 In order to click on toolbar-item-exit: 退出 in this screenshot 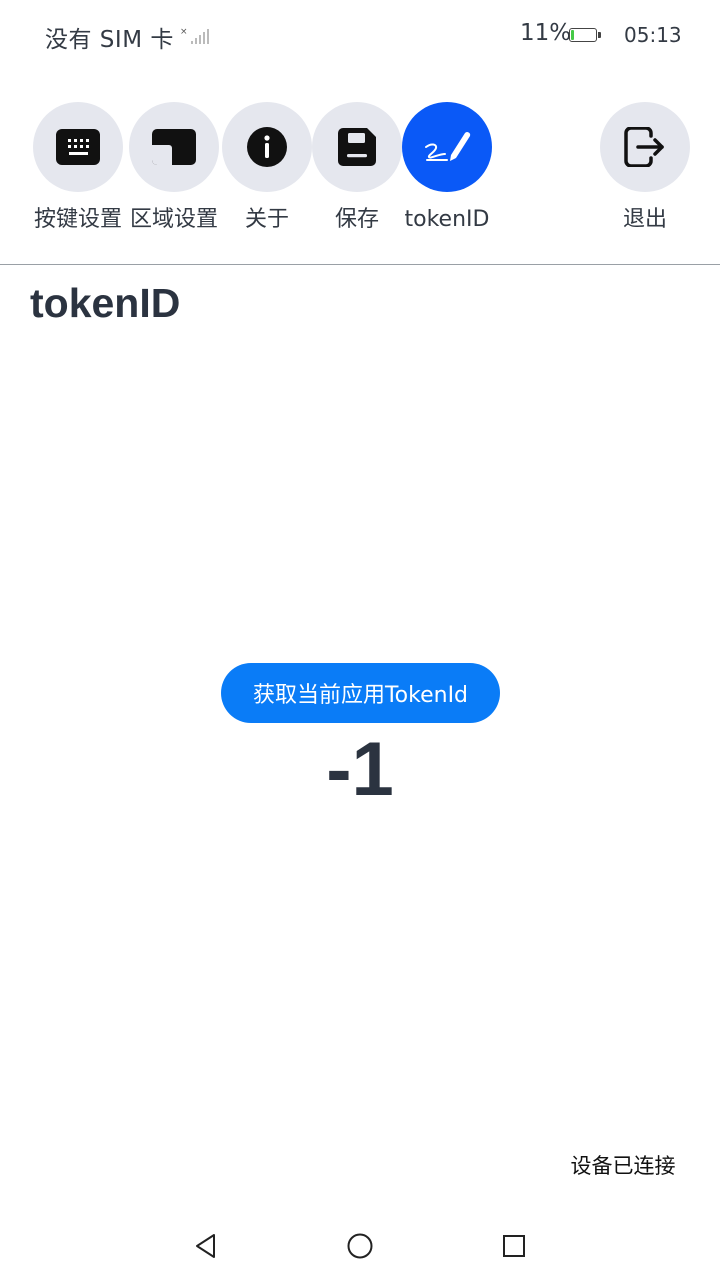, I will do `click(645, 168)`.